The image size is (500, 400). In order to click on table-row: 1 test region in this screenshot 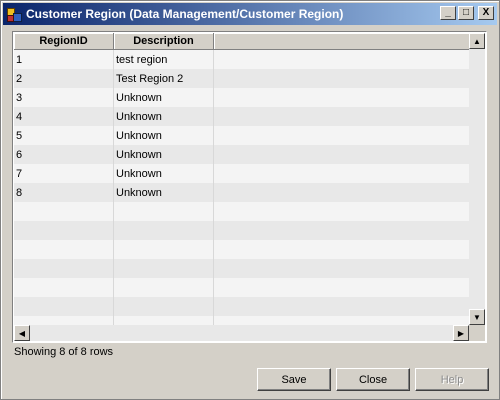, I will do `click(244, 59)`.